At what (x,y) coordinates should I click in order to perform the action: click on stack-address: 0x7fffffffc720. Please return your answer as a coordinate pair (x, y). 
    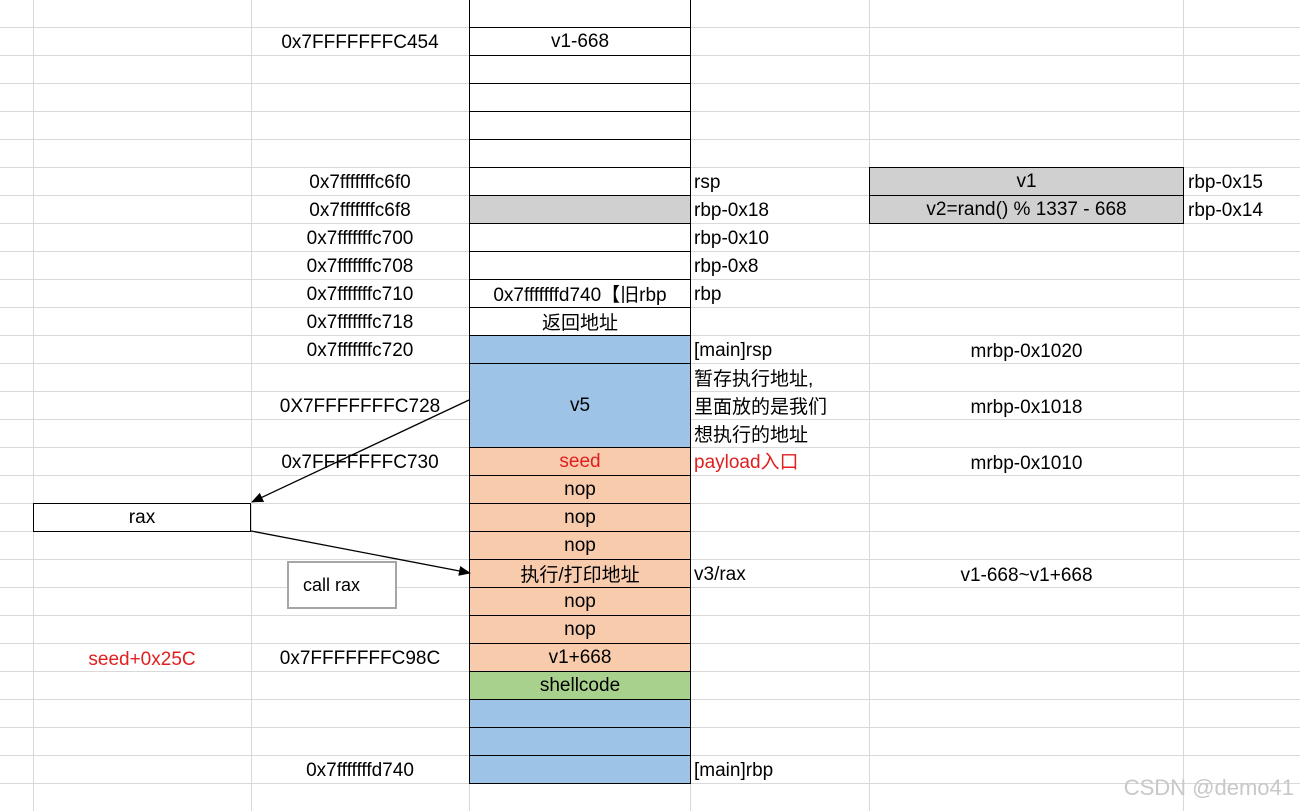
    Looking at the image, I should click on (360, 350).